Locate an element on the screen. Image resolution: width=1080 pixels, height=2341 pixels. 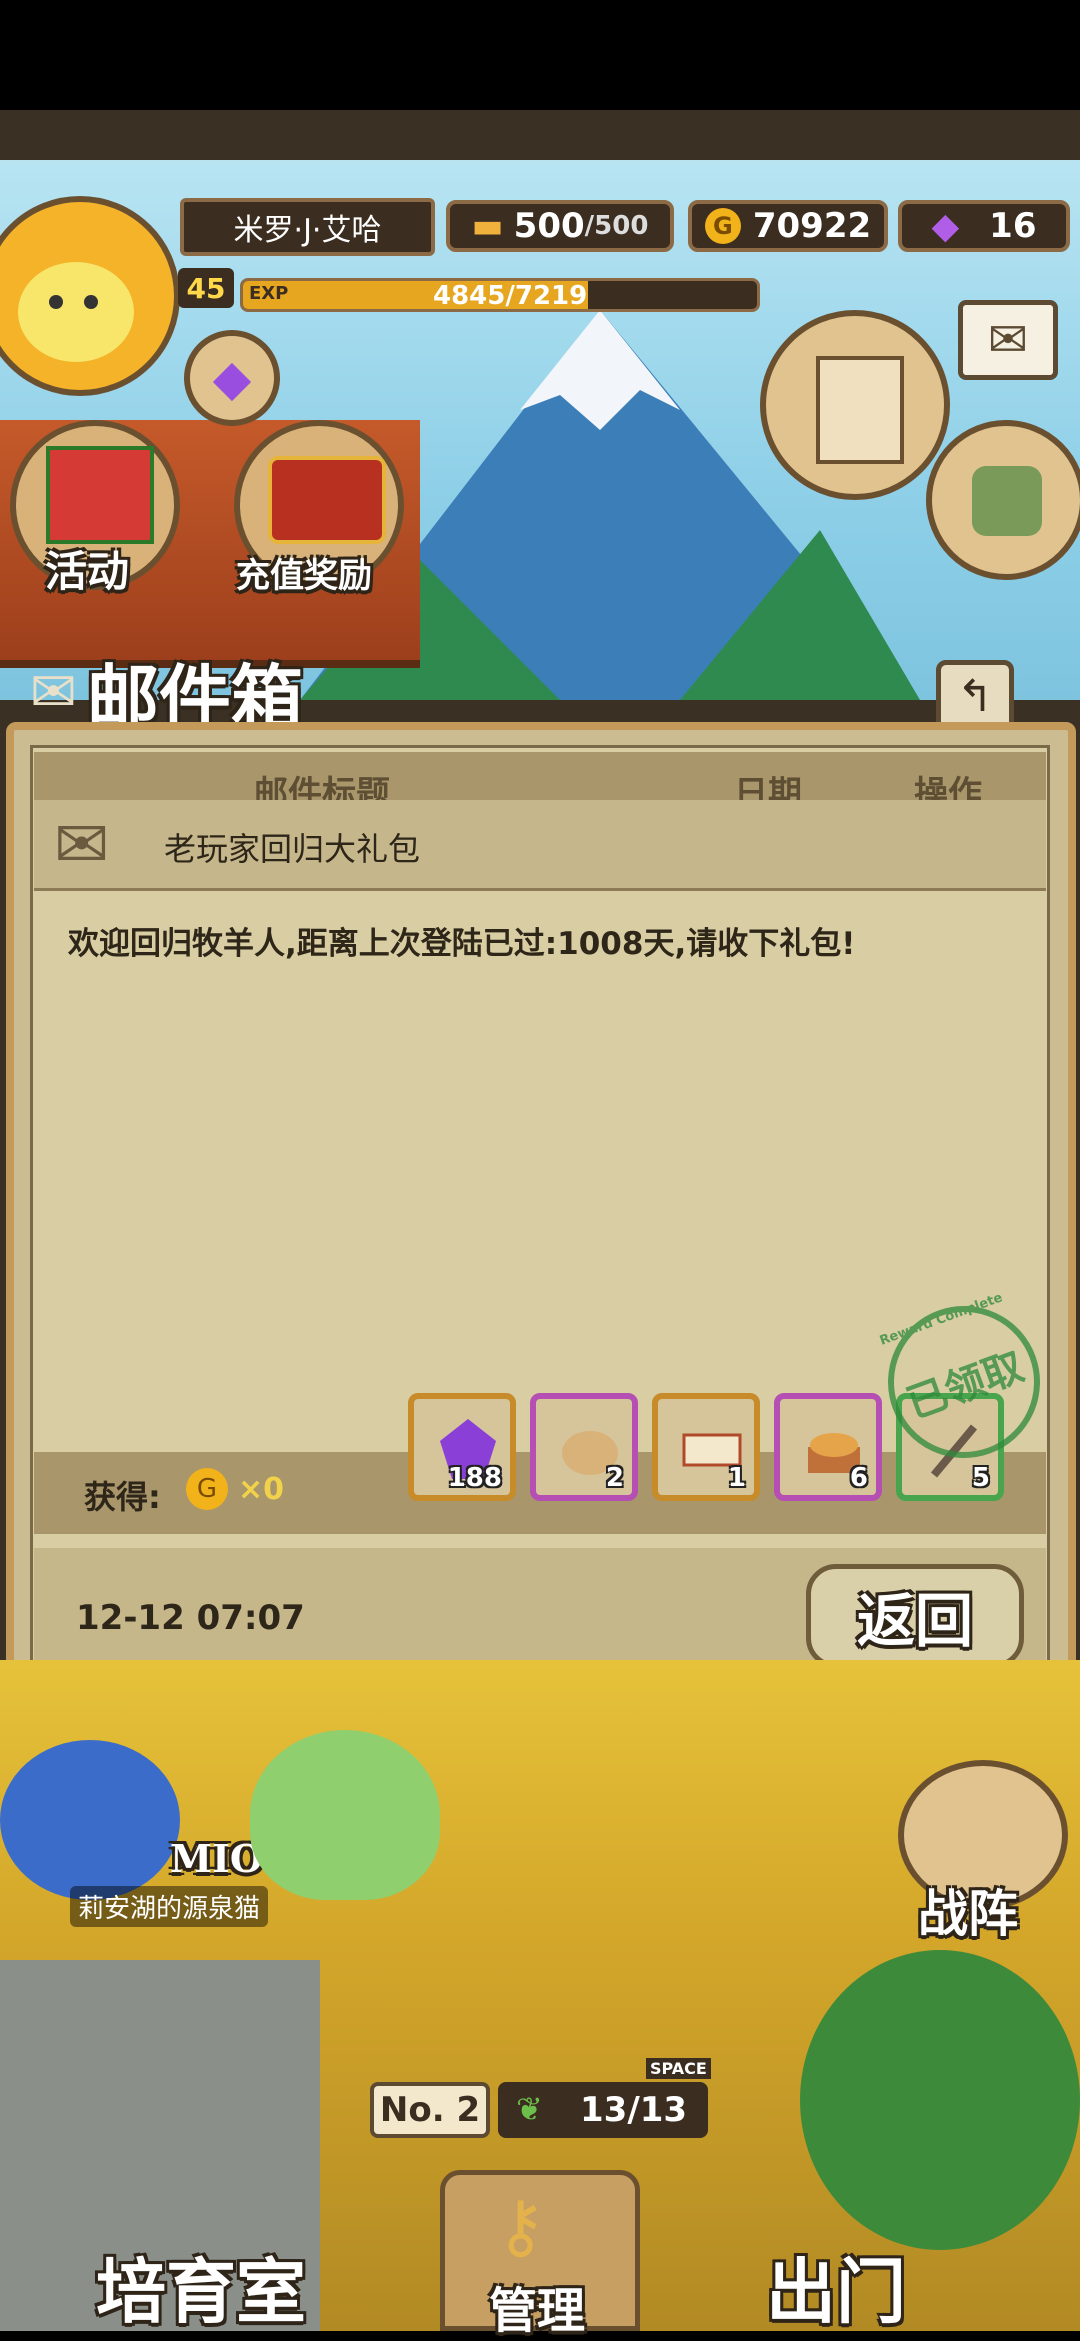
key-icon: ⚷ is located at coordinates (521, 2226).